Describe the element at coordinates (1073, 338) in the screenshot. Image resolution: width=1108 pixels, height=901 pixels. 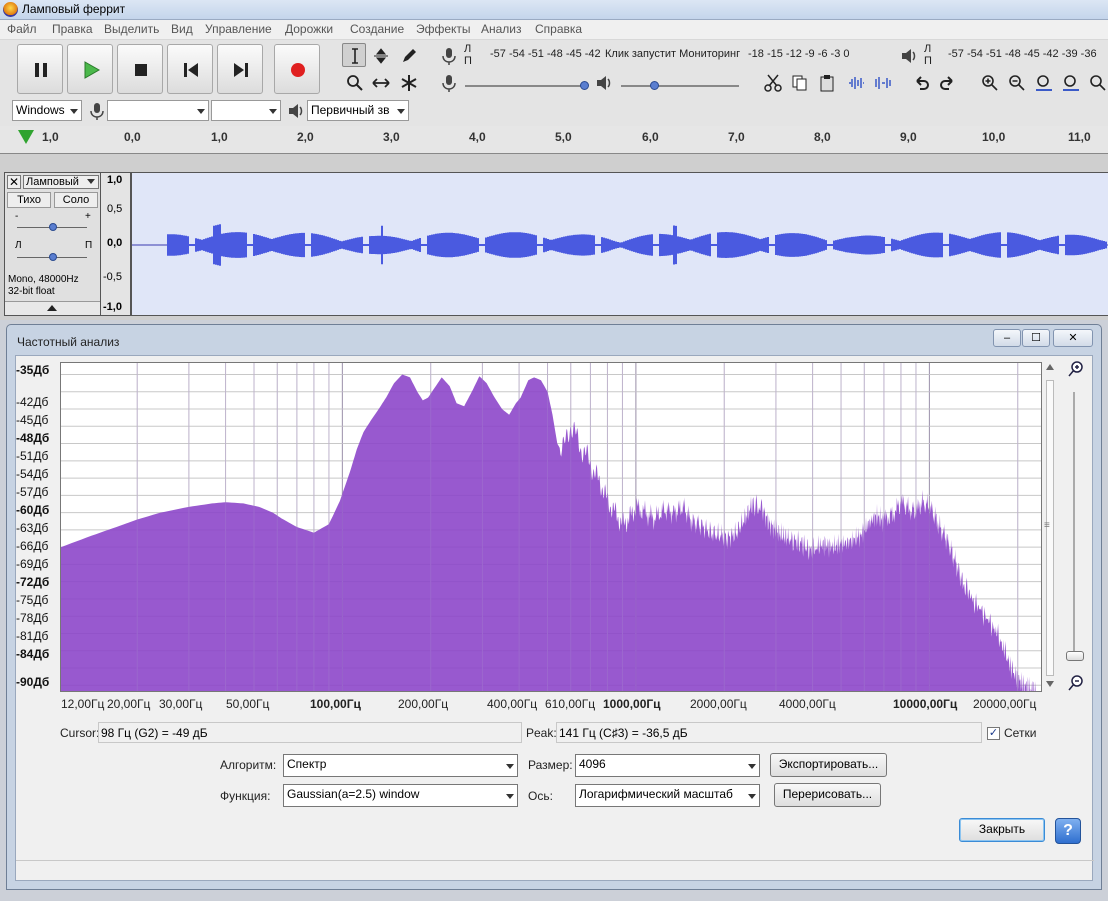
I see `close-window-button: ✕` at that location.